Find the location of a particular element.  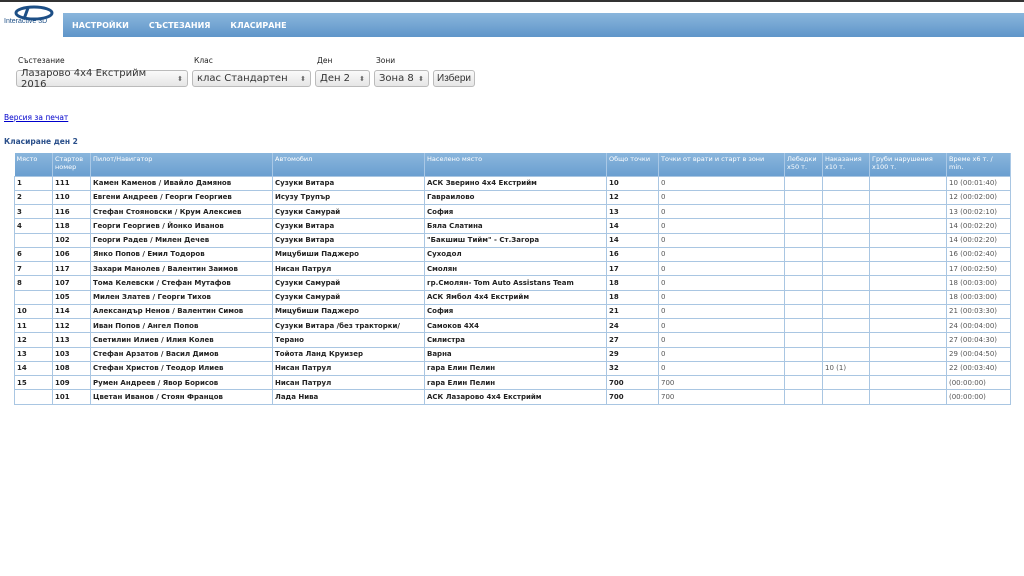

print-version-link: Версия за печат is located at coordinates (36, 117).